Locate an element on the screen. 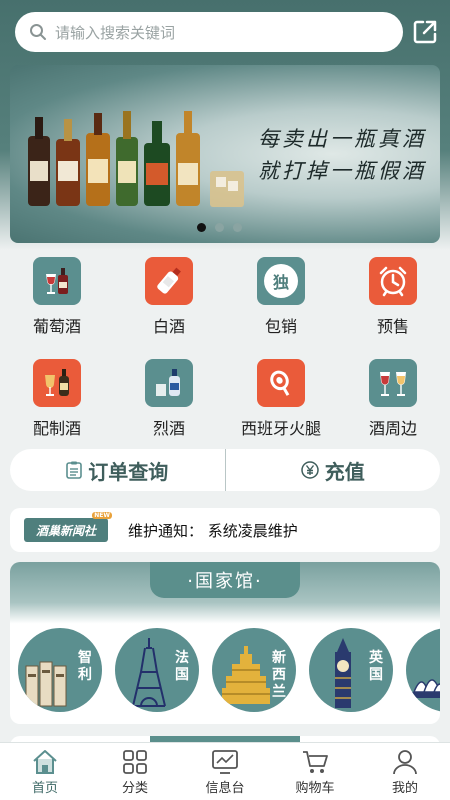 The image size is (450, 800). category-presale: 预售 is located at coordinates (393, 297).